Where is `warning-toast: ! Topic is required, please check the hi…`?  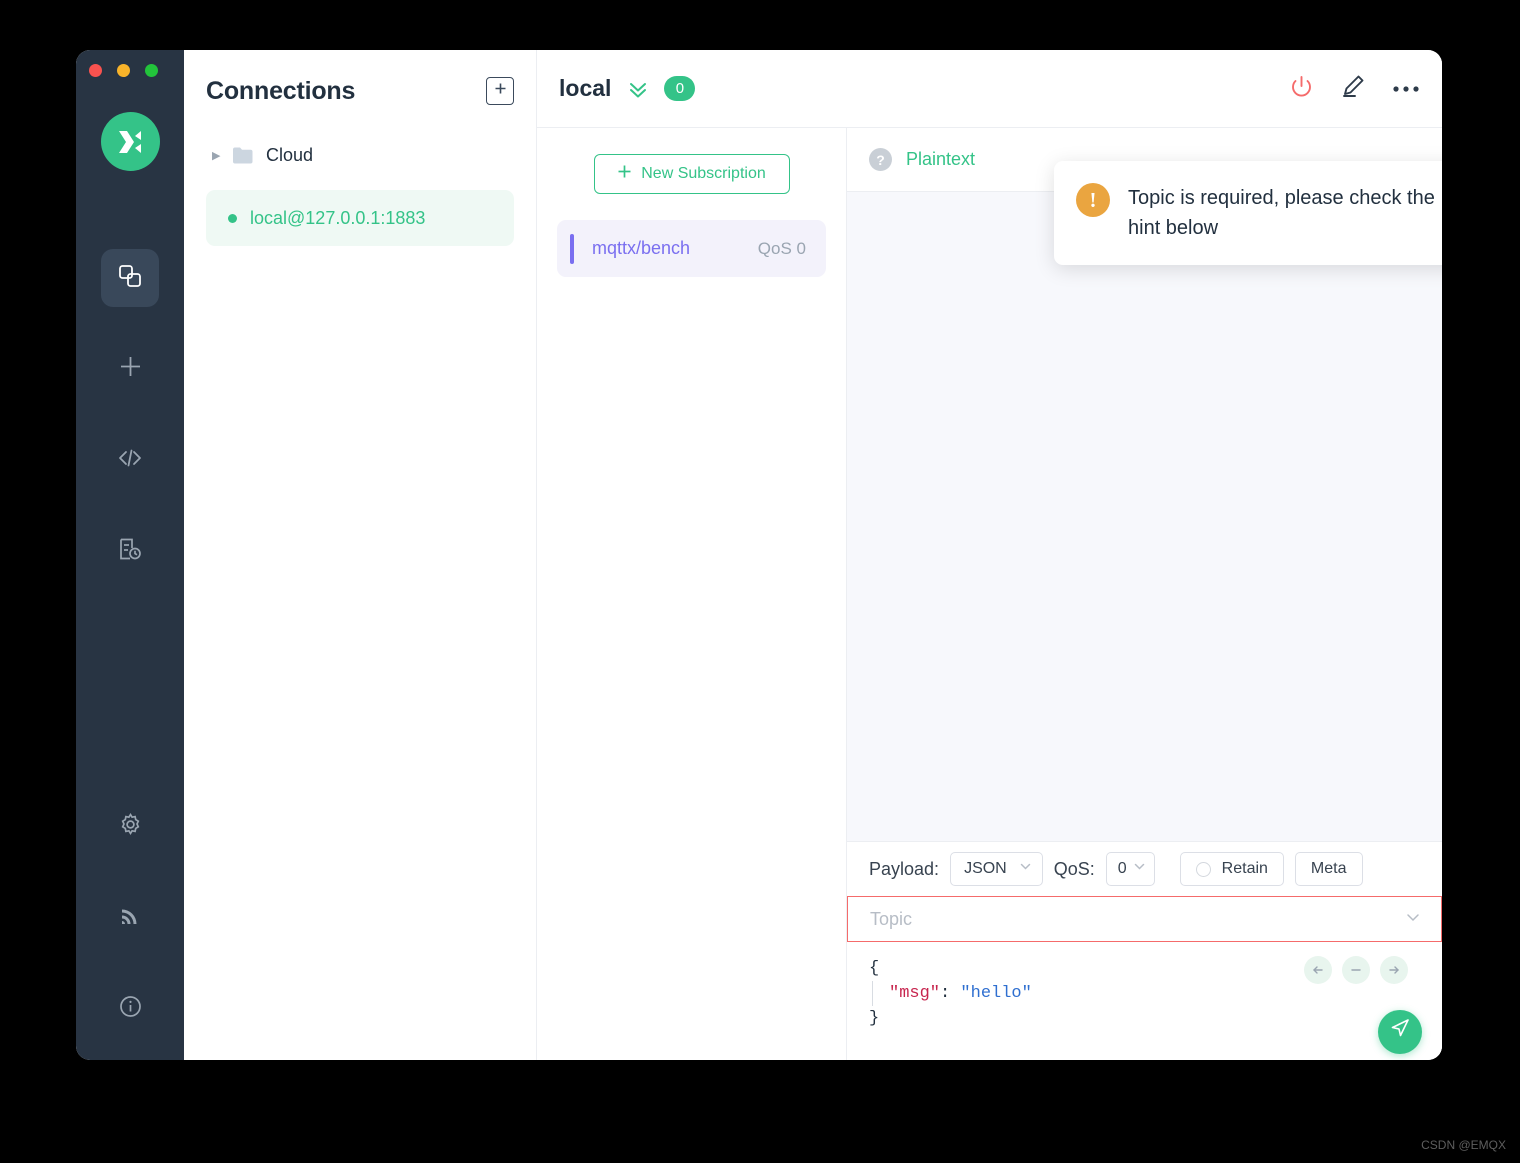
warning-toast: ! Topic is required, please check the hi… is located at coordinates (1248, 213).